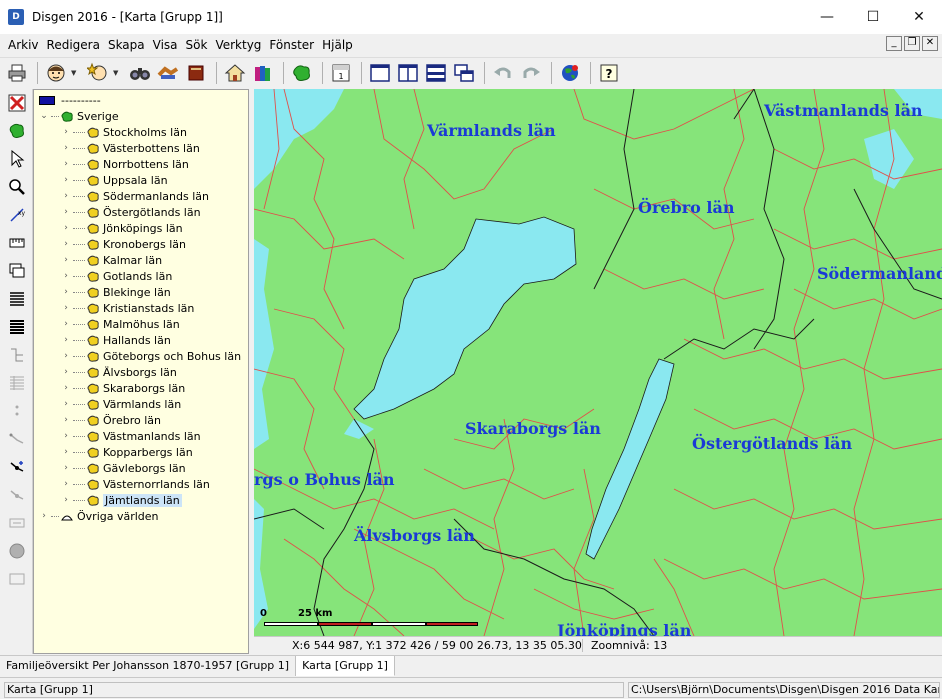 The height and width of the screenshot is (699, 942). I want to click on person-star-icon, so click(98, 73).